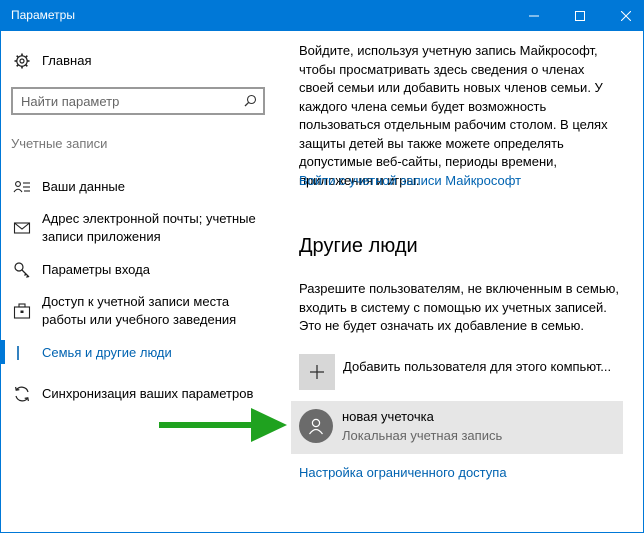 The height and width of the screenshot is (533, 644). I want to click on sidebar-item-sync: Синхронизация ваших параметров, so click(139, 394).